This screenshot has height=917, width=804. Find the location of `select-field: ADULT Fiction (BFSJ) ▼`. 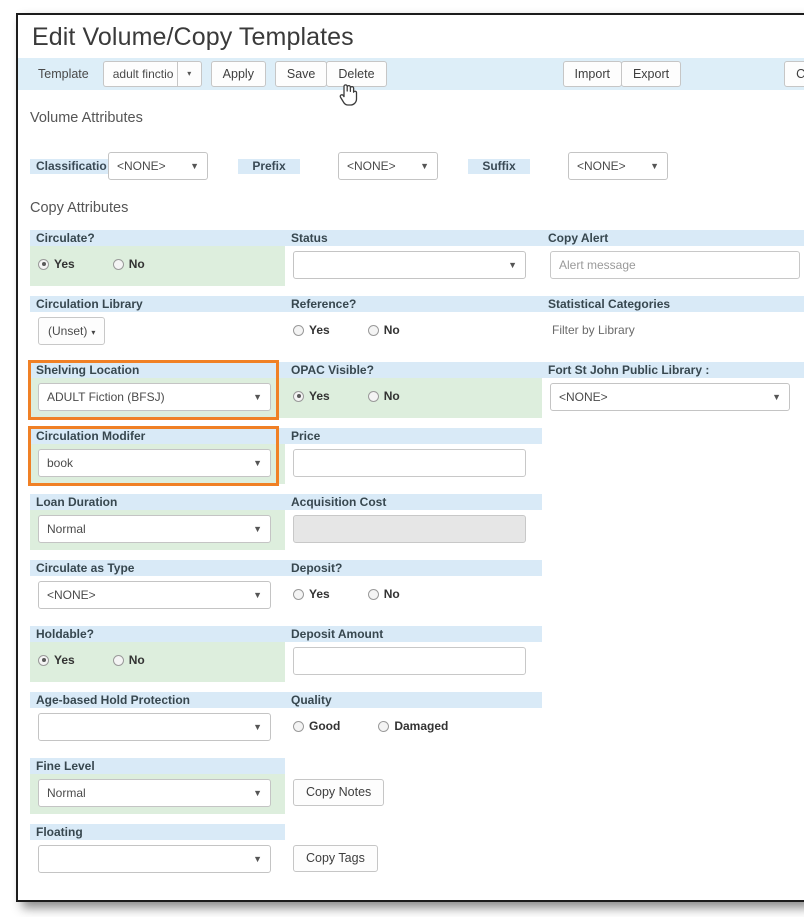

select-field: ADULT Fiction (BFSJ) ▼ is located at coordinates (154, 397).